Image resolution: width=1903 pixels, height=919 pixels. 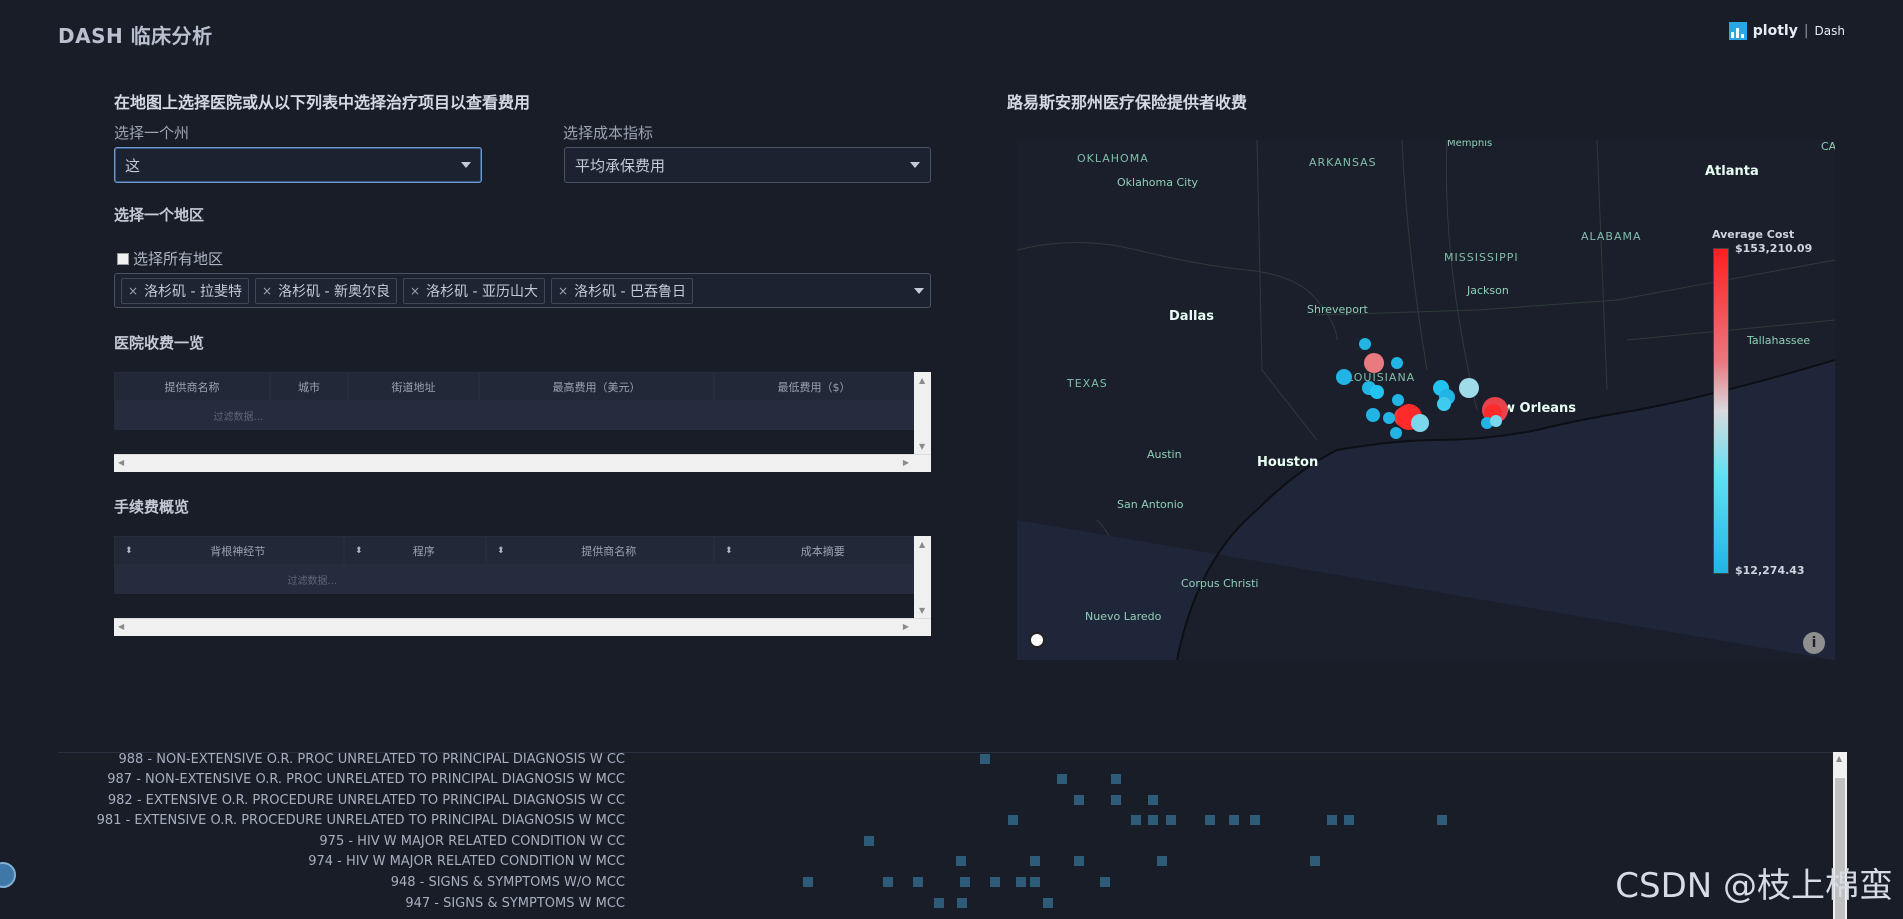 What do you see at coordinates (474, 290) in the screenshot?
I see `region-tag: × 洛杉矶 - 亚历山大` at bounding box center [474, 290].